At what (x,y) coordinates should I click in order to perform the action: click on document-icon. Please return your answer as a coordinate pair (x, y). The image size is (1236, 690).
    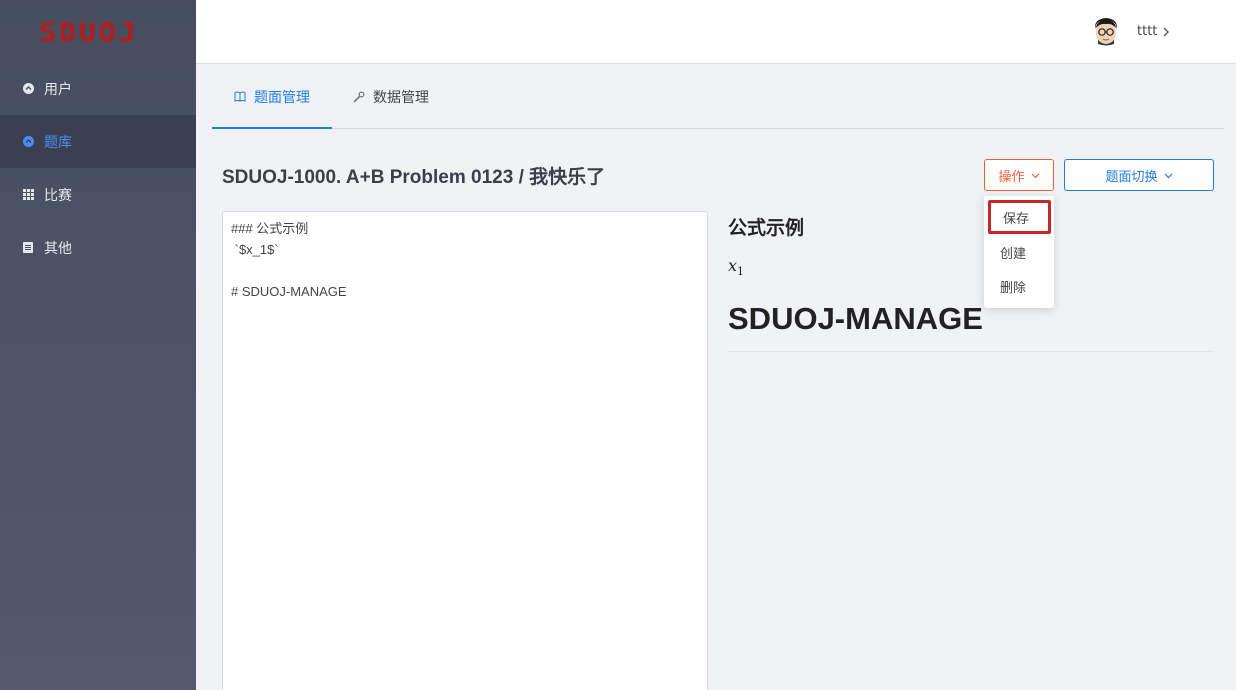
    Looking at the image, I should click on (28, 248).